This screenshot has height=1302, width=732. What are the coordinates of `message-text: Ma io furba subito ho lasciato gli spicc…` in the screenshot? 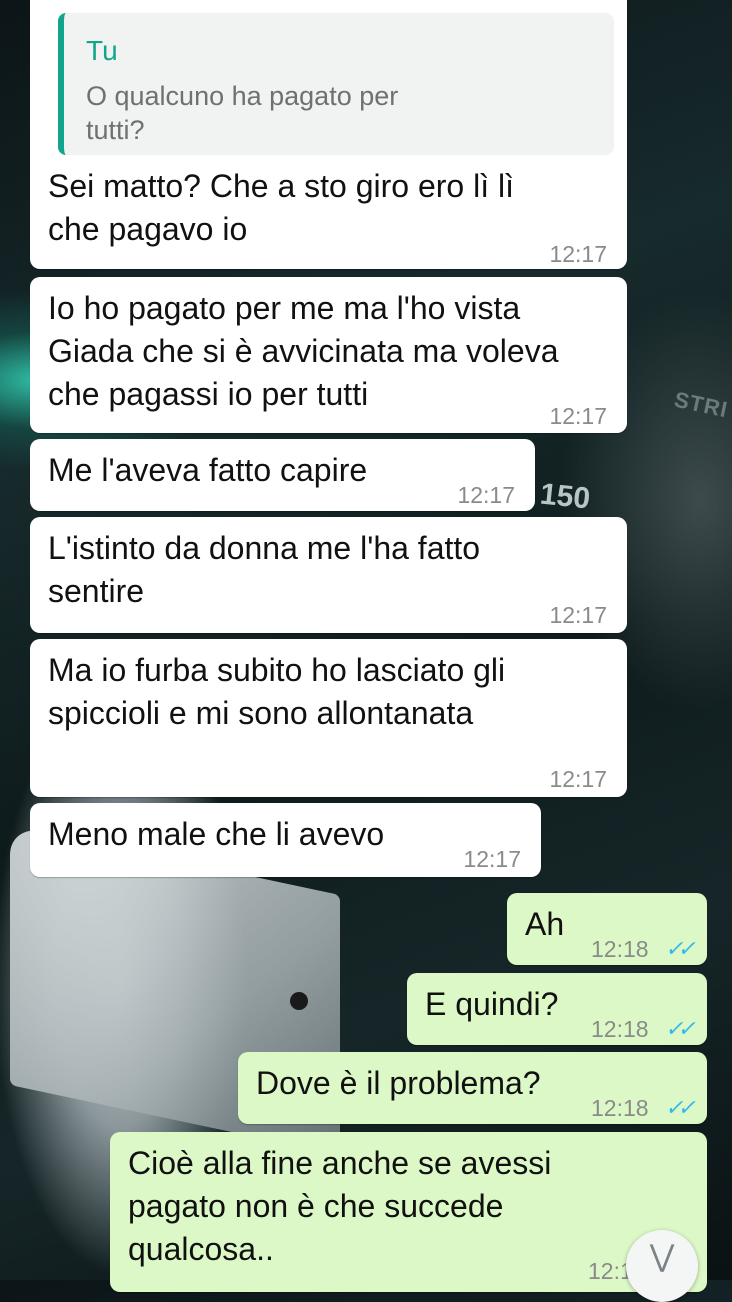 It's located at (277, 691).